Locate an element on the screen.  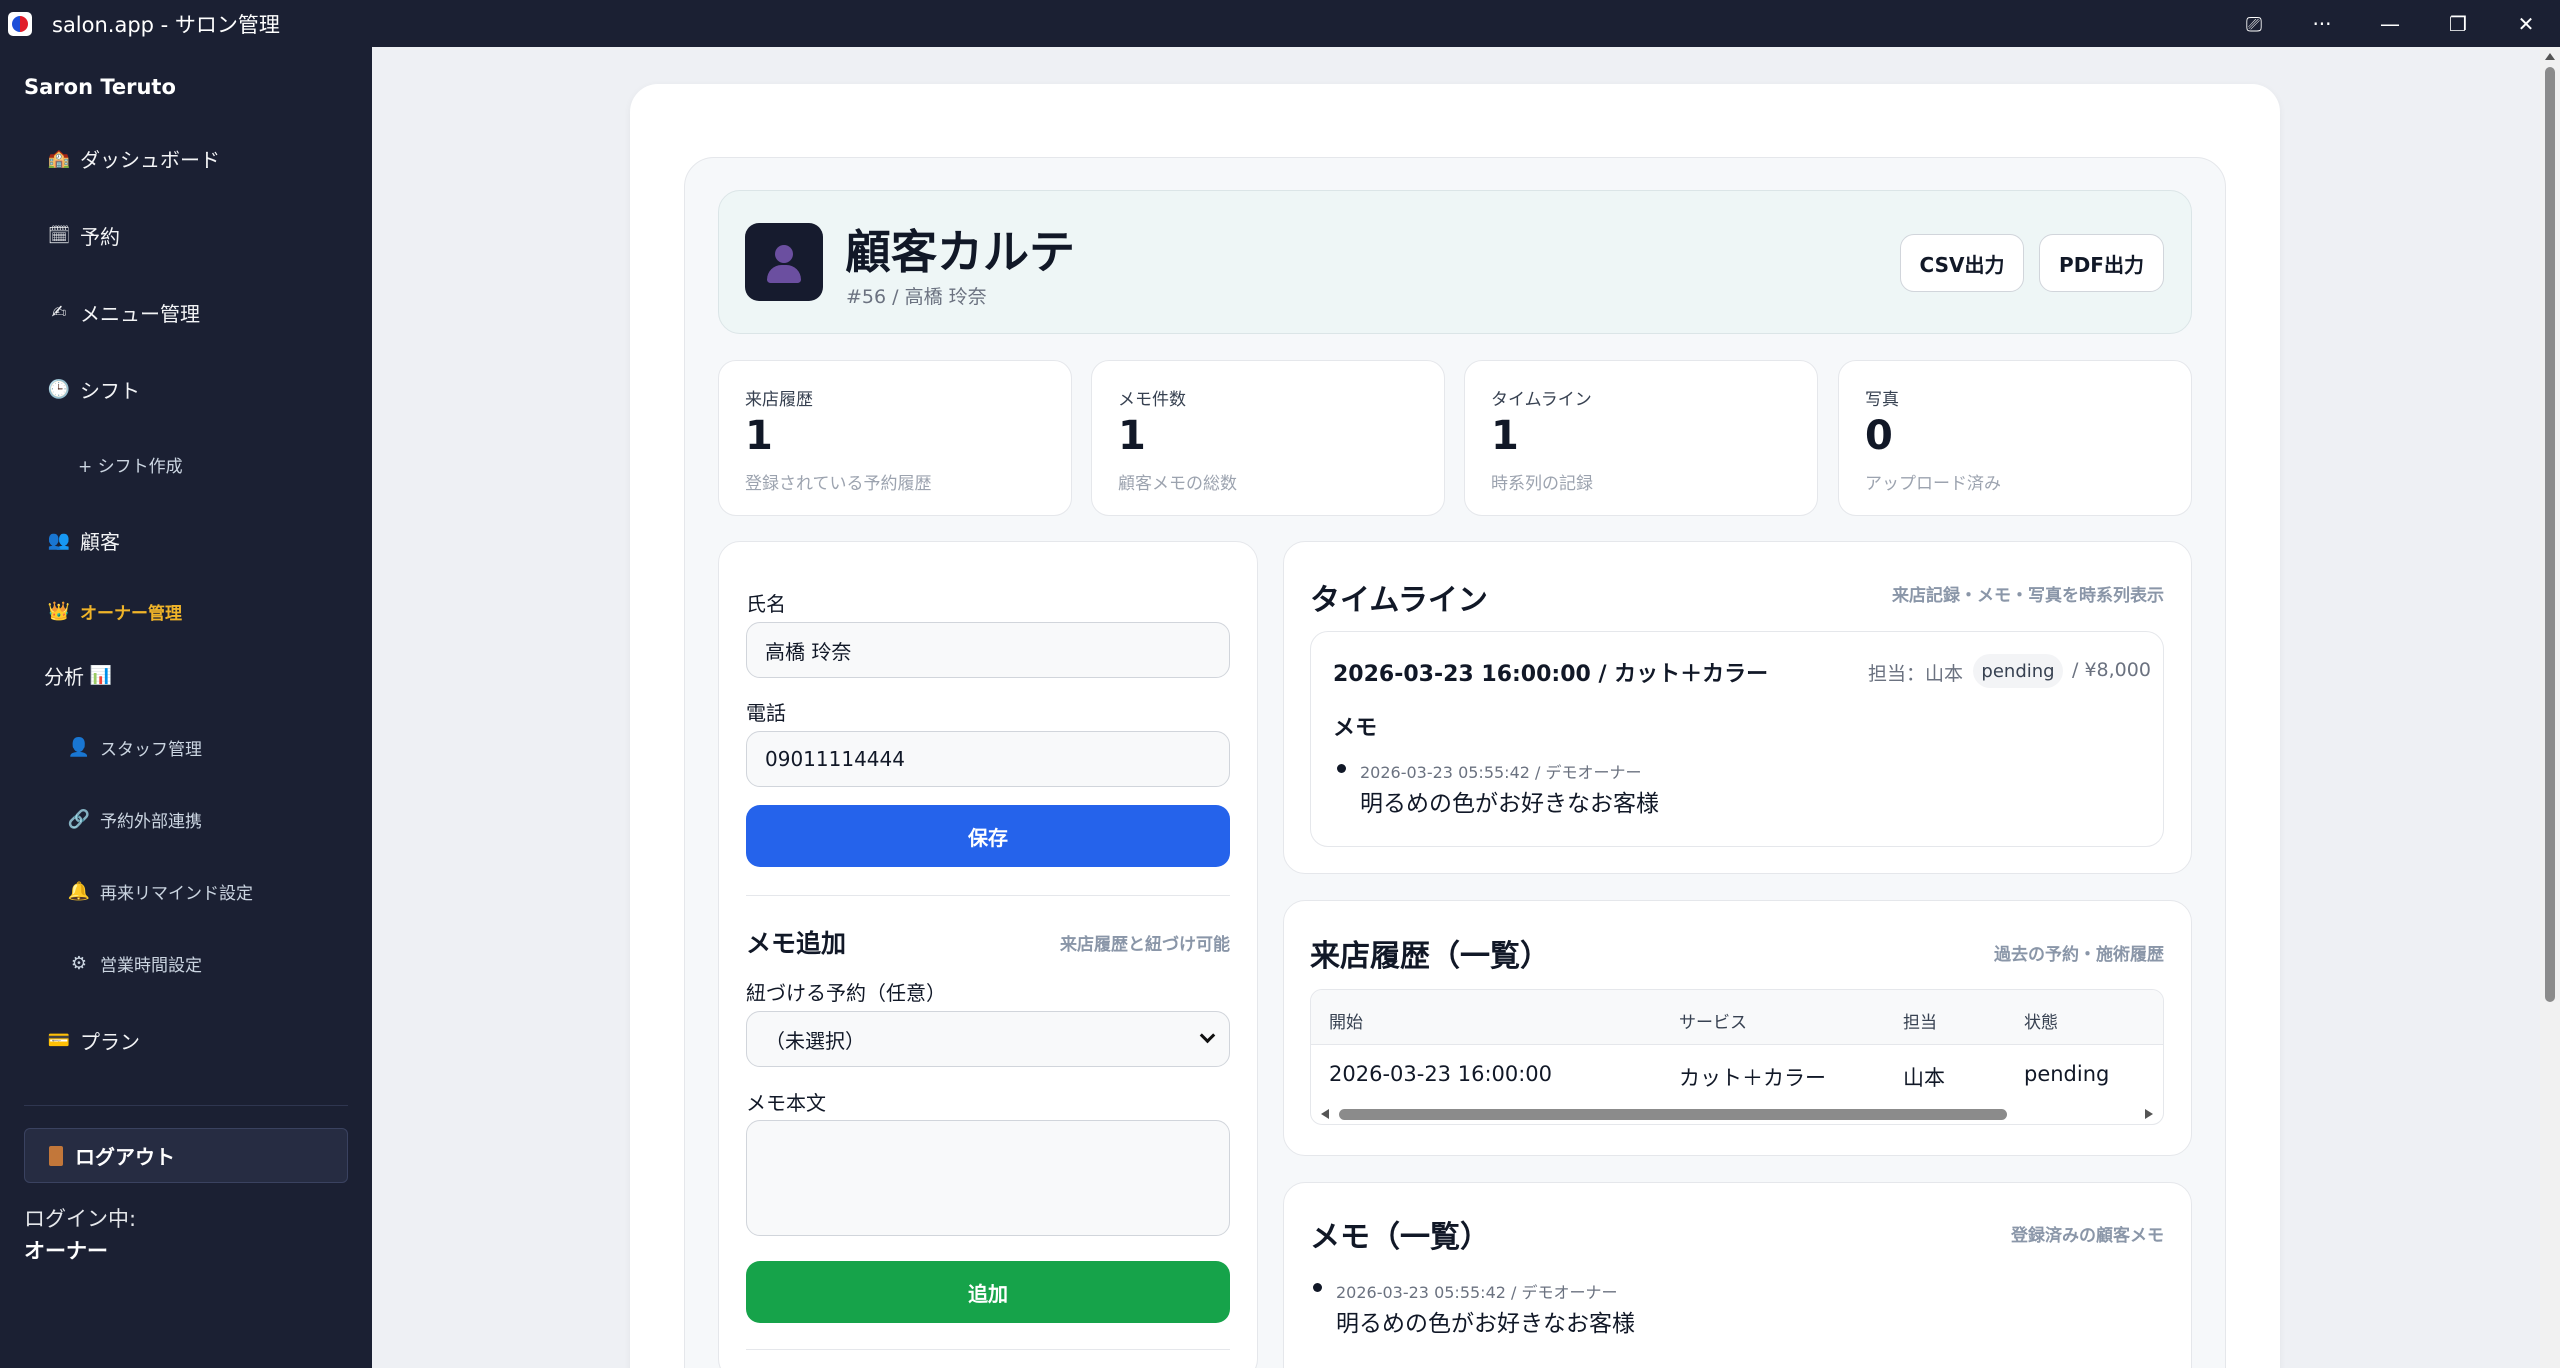
stat-label: メモ件数 is located at coordinates (1152, 400).